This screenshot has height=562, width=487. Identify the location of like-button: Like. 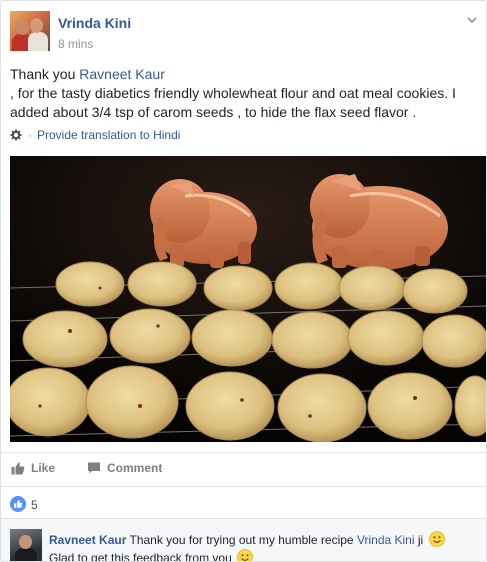
(33, 468).